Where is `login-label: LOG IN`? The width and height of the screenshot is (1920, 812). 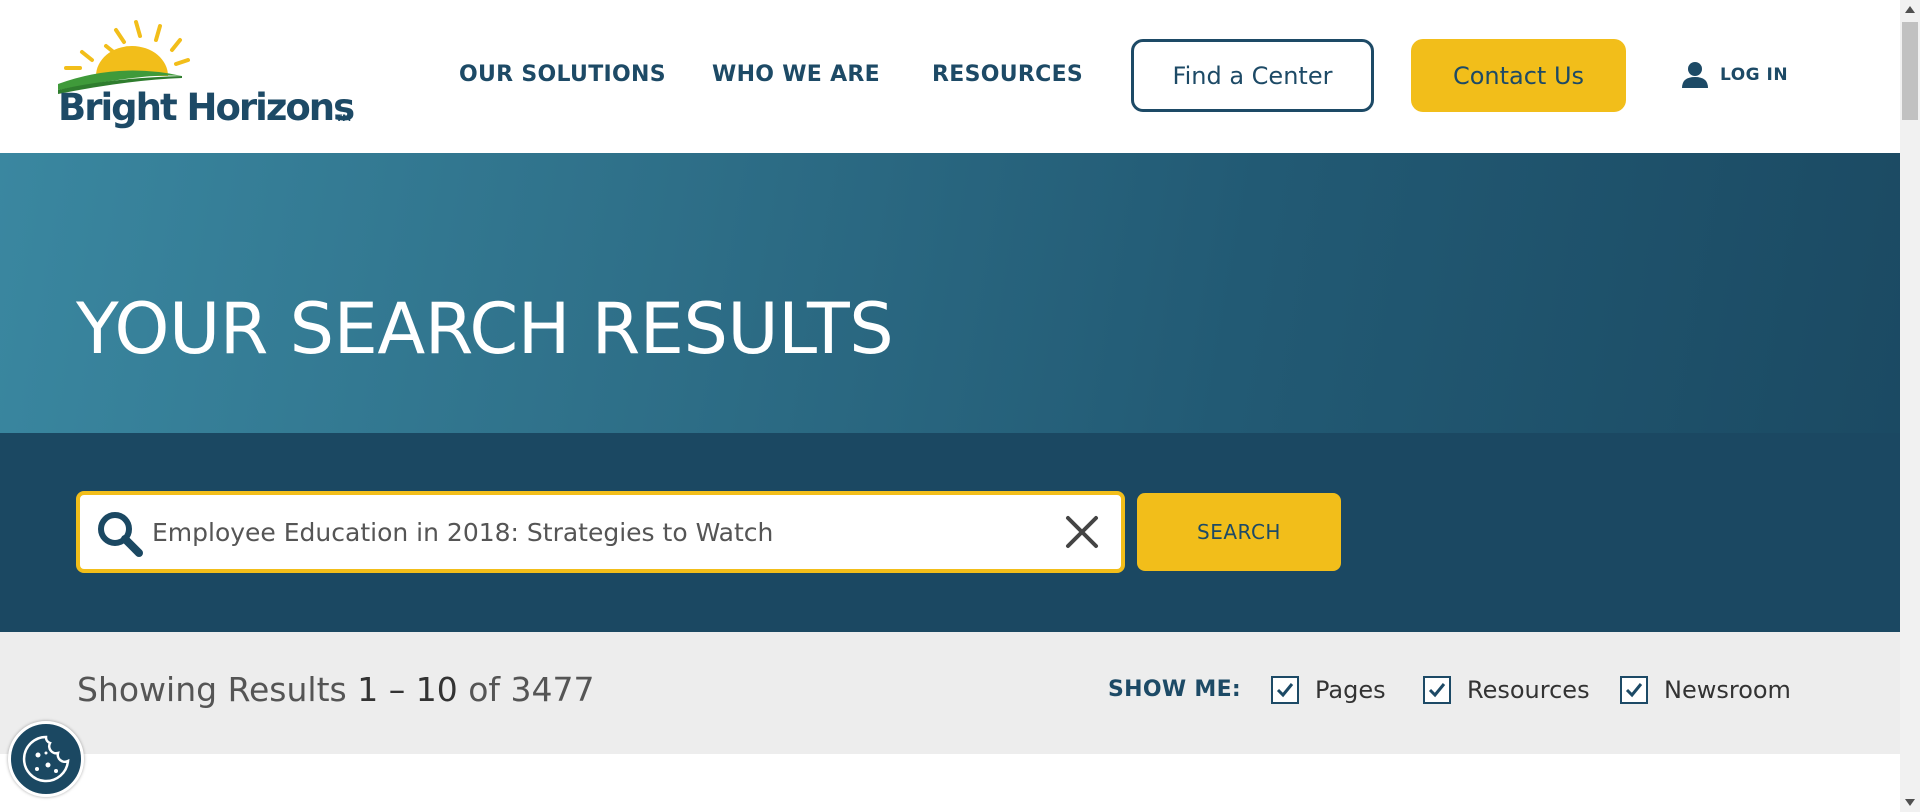 login-label: LOG IN is located at coordinates (1754, 75).